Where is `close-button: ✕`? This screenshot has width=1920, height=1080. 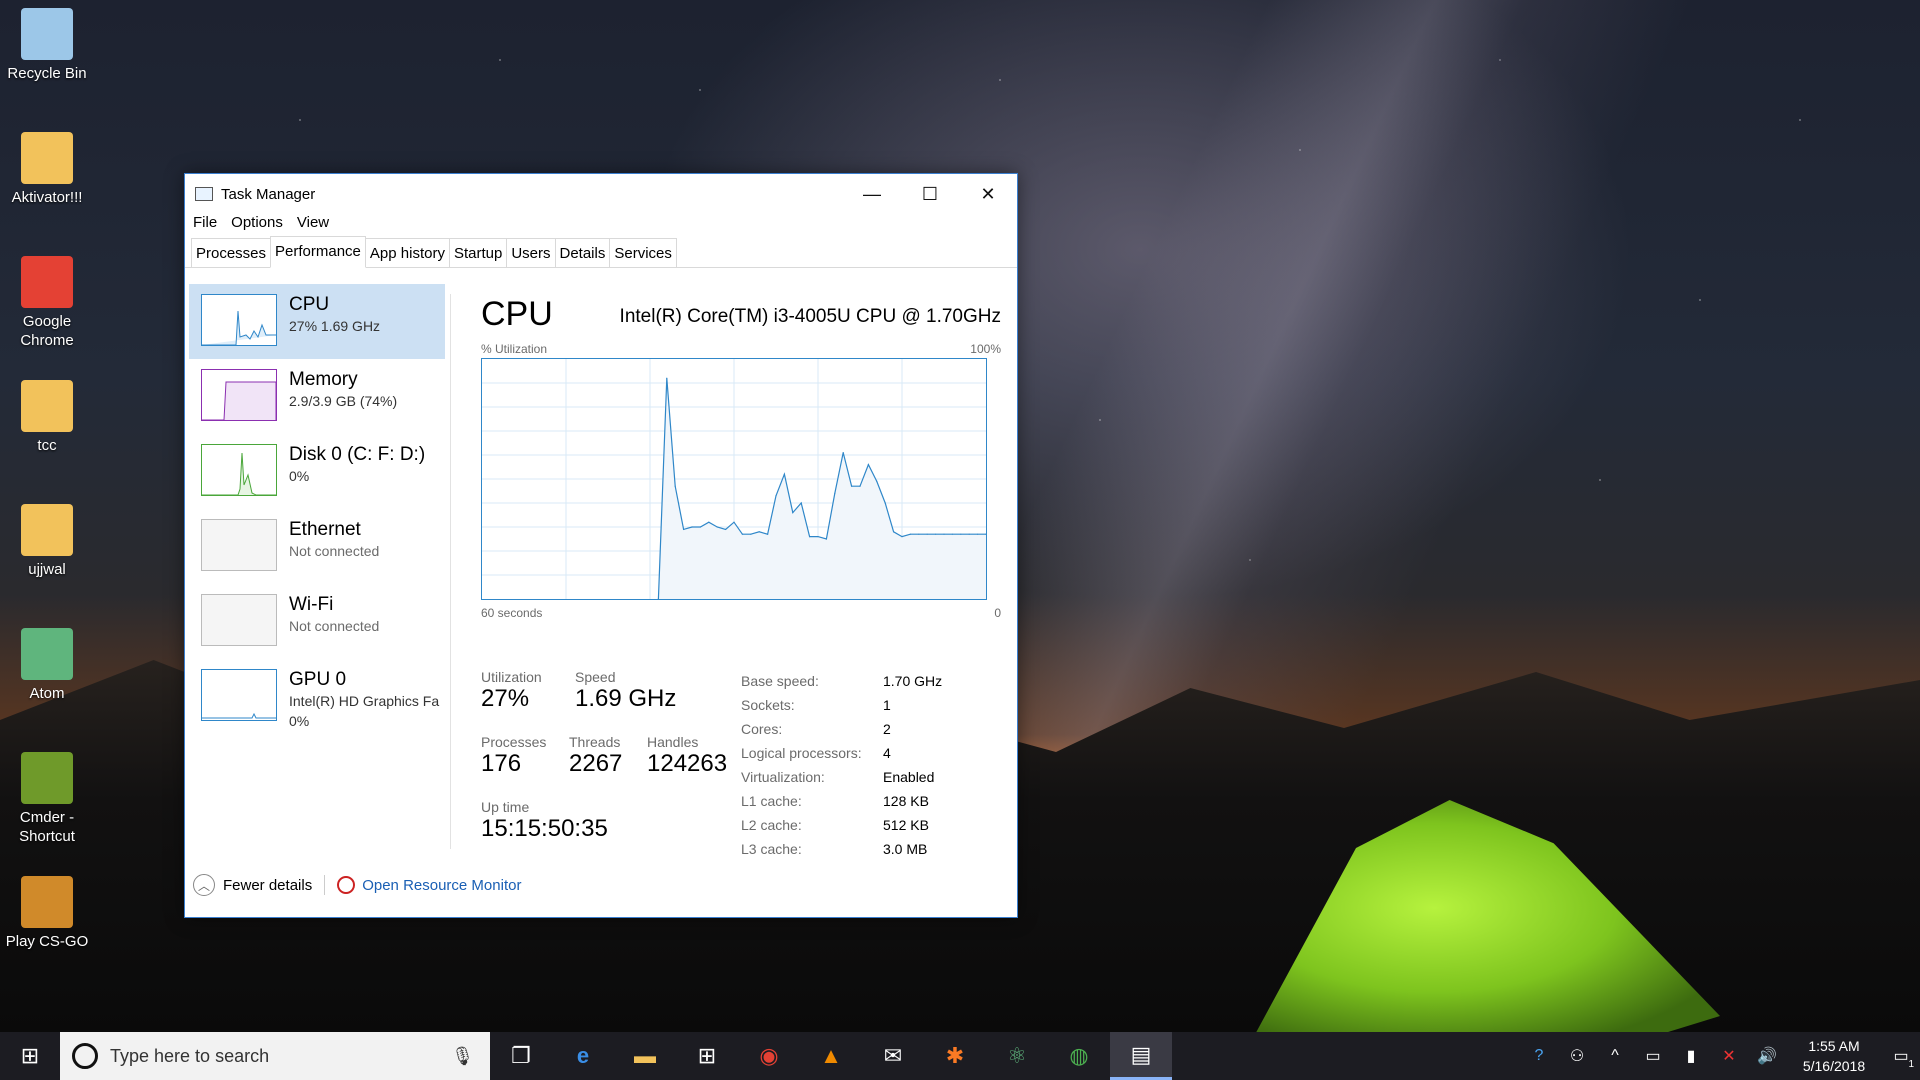 close-button: ✕ is located at coordinates (988, 194).